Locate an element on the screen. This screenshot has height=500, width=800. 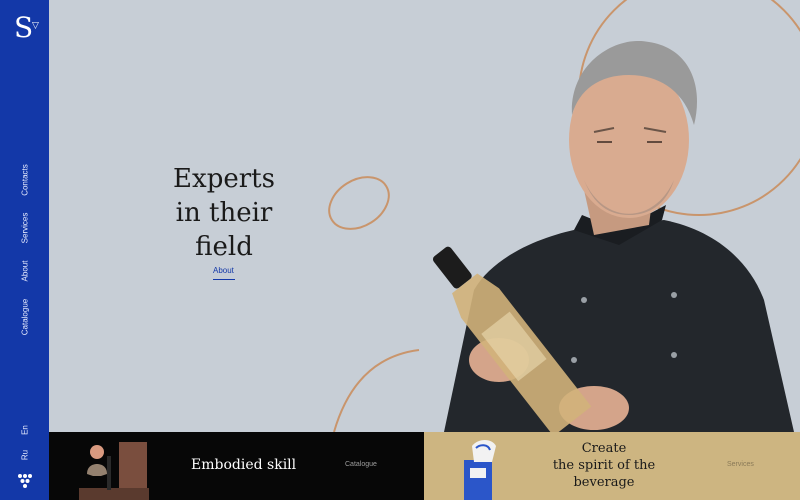
logo: S ▽ is located at coordinates (26, 27).